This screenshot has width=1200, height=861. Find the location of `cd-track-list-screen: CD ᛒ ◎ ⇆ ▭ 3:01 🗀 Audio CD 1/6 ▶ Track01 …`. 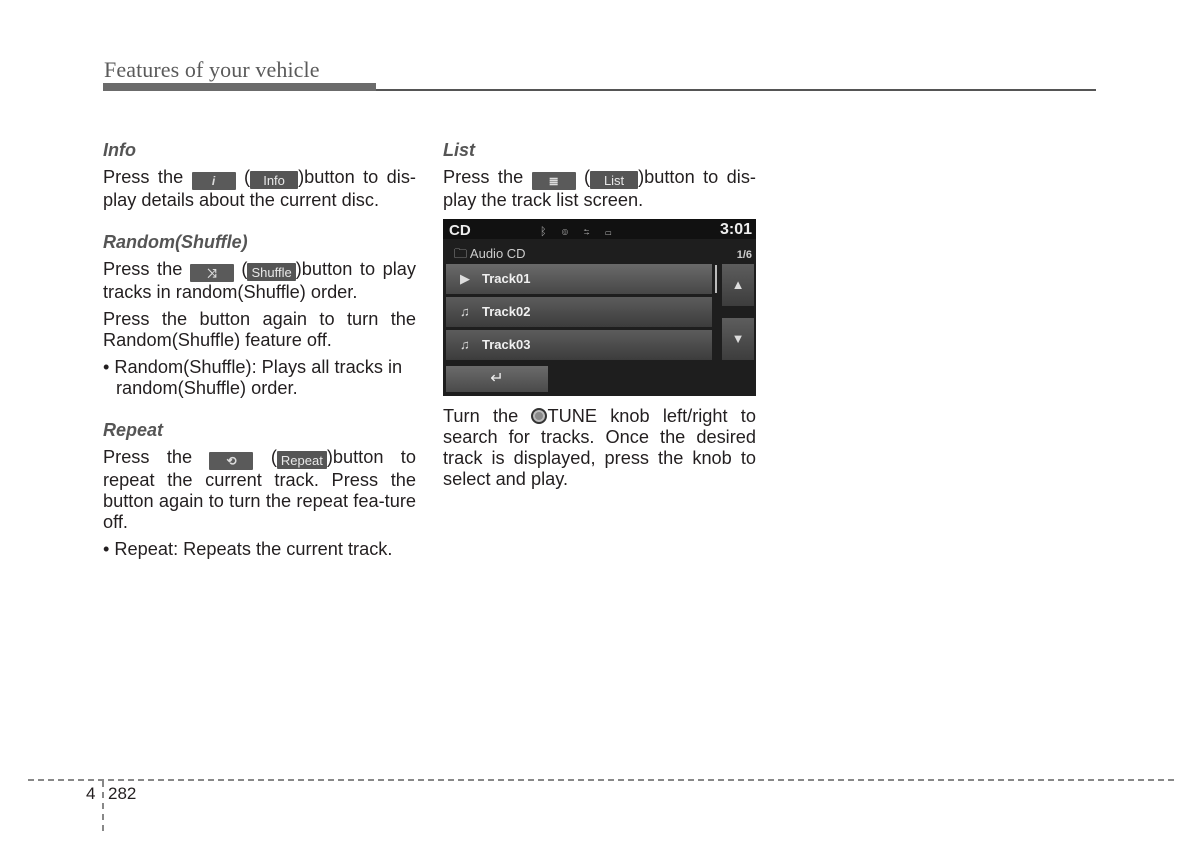

cd-track-list-screen: CD ᛒ ◎ ⇆ ▭ 3:01 🗀 Audio CD 1/6 ▶ Track01 … is located at coordinates (599, 307).